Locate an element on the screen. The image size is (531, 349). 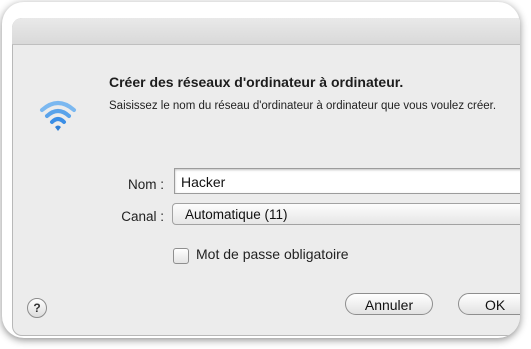
help-icon: ? is located at coordinates (37, 308).